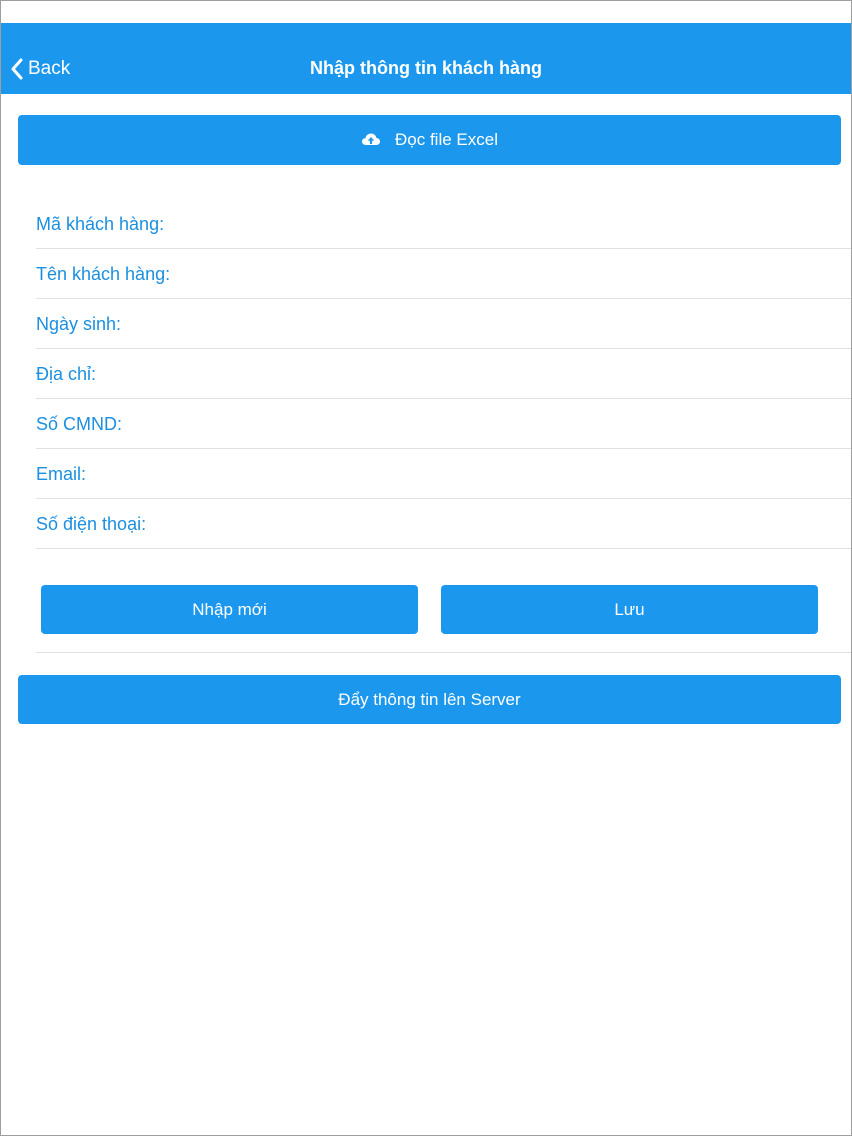 The width and height of the screenshot is (852, 1136). Describe the element at coordinates (471, 473) in the screenshot. I see `email-input` at that location.